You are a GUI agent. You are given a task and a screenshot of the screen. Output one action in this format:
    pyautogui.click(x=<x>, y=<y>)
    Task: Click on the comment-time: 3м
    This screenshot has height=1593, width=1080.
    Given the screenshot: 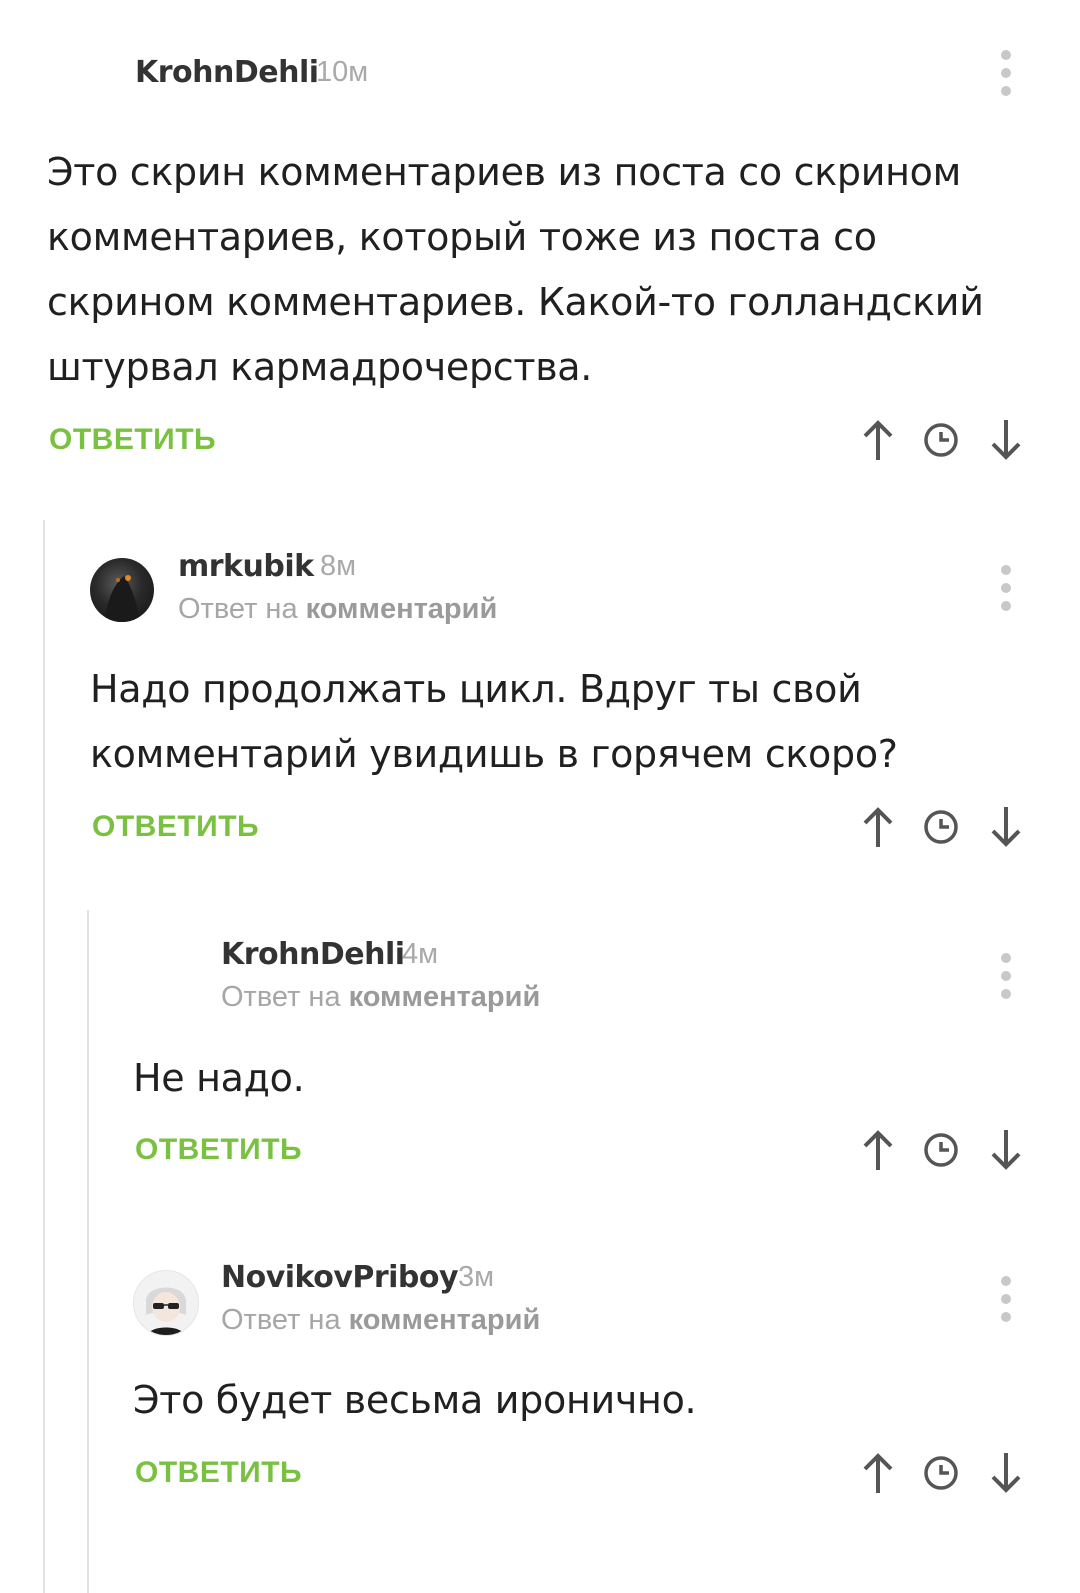 What is the action you would take?
    pyautogui.click(x=476, y=1277)
    